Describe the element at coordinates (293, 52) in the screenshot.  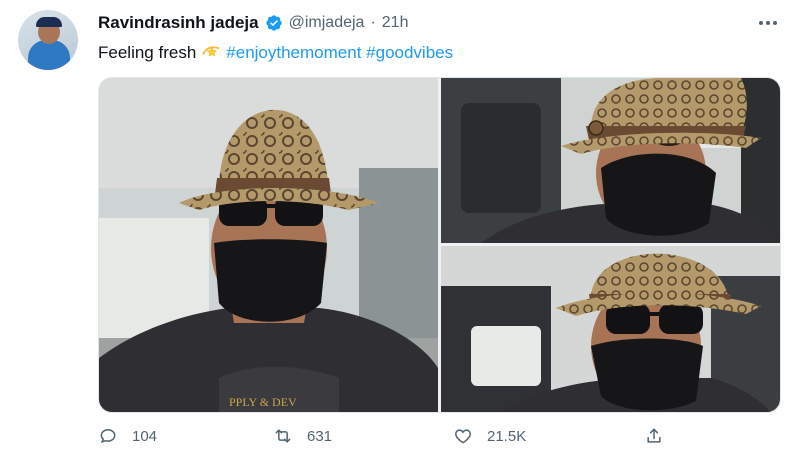
I see `hashtag-enjoythemoment: #enjoythemoment` at that location.